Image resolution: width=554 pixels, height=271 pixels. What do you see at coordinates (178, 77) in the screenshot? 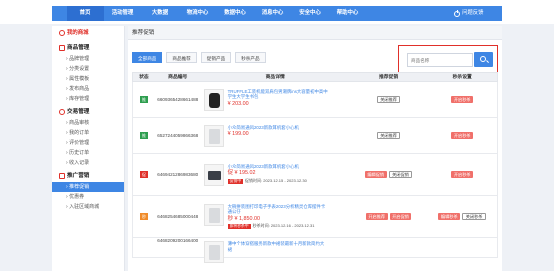
I see `col-code: 商品编号` at bounding box center [178, 77].